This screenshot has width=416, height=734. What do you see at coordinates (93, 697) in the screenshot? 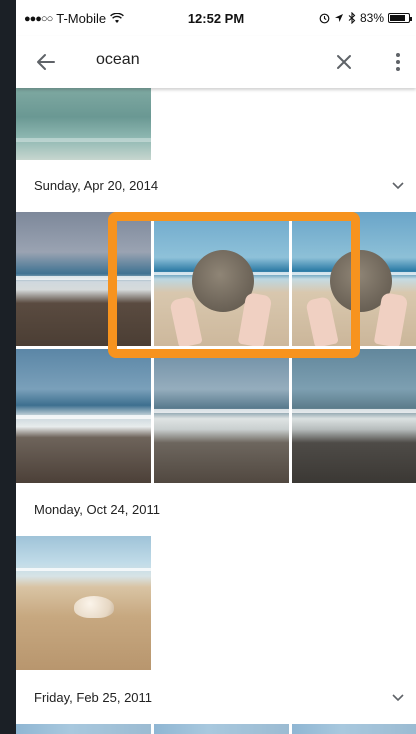
I see `date-label: Friday, Feb 25, 2011` at bounding box center [93, 697].